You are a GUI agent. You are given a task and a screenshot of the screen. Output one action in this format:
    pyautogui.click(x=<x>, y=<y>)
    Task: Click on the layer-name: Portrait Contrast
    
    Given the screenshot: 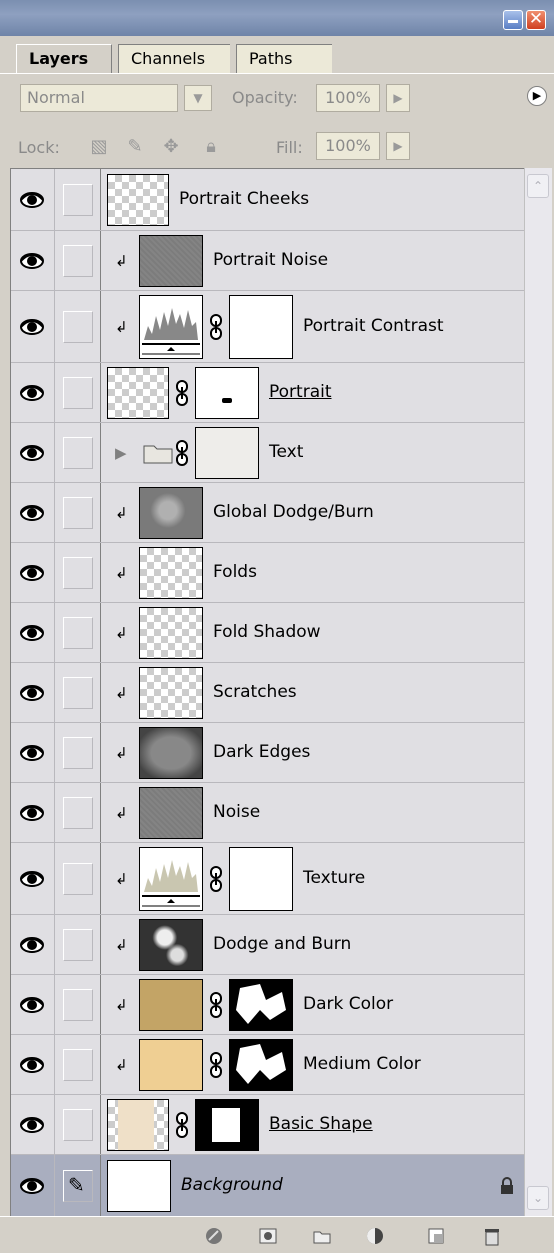 What is the action you would take?
    pyautogui.click(x=373, y=326)
    